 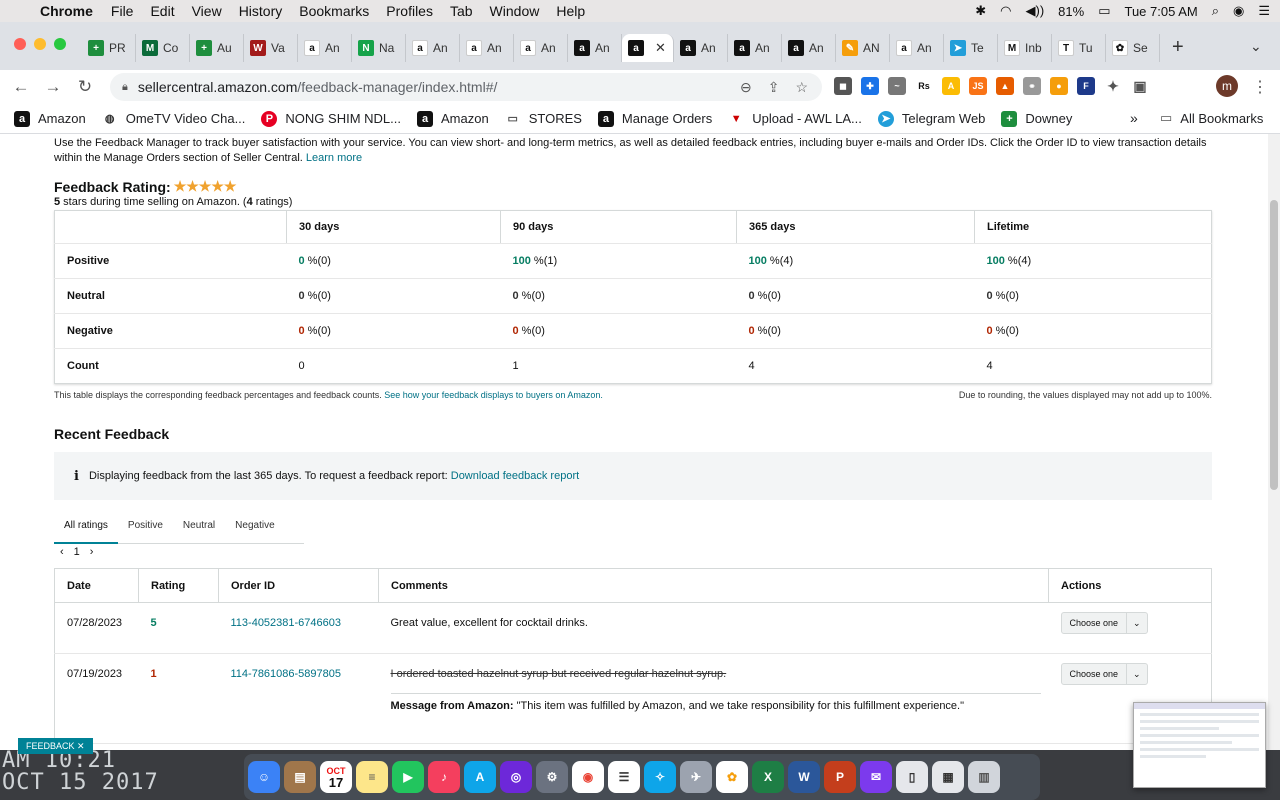 I want to click on browser-tab: ➤ Te, so click(x=971, y=48).